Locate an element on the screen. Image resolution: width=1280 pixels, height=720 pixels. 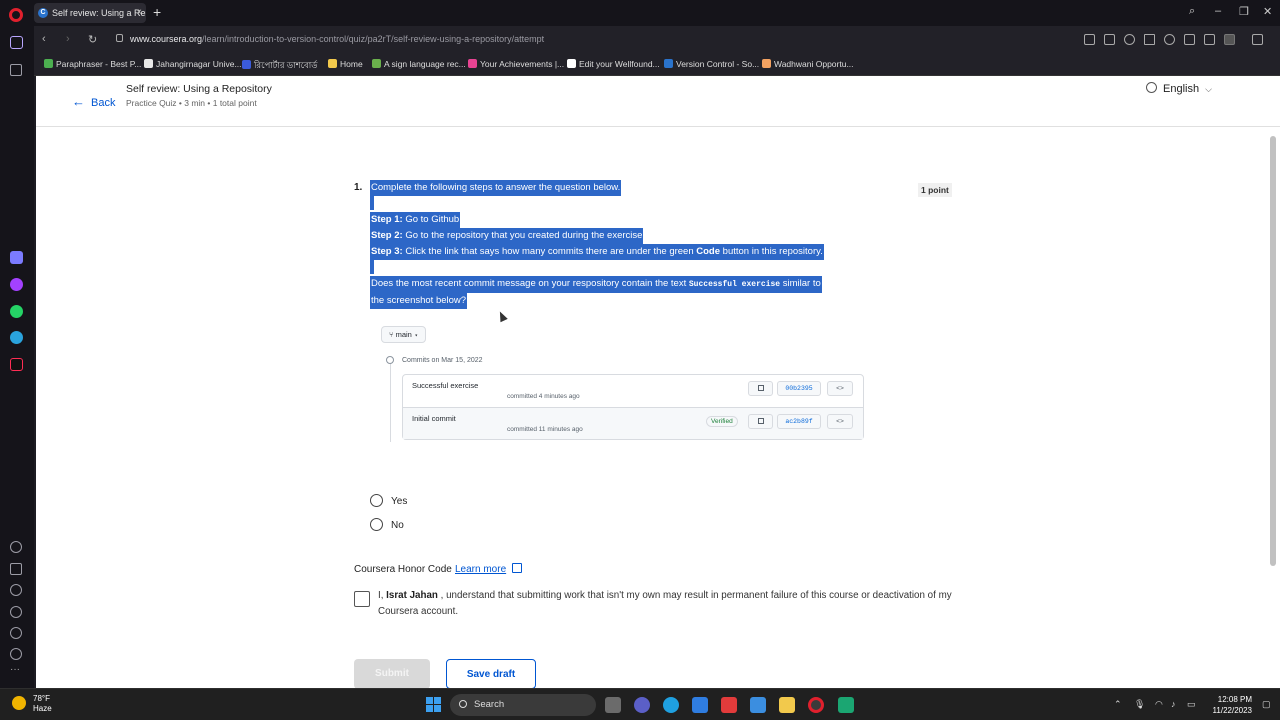
store-icon is located at coordinates (700, 705).